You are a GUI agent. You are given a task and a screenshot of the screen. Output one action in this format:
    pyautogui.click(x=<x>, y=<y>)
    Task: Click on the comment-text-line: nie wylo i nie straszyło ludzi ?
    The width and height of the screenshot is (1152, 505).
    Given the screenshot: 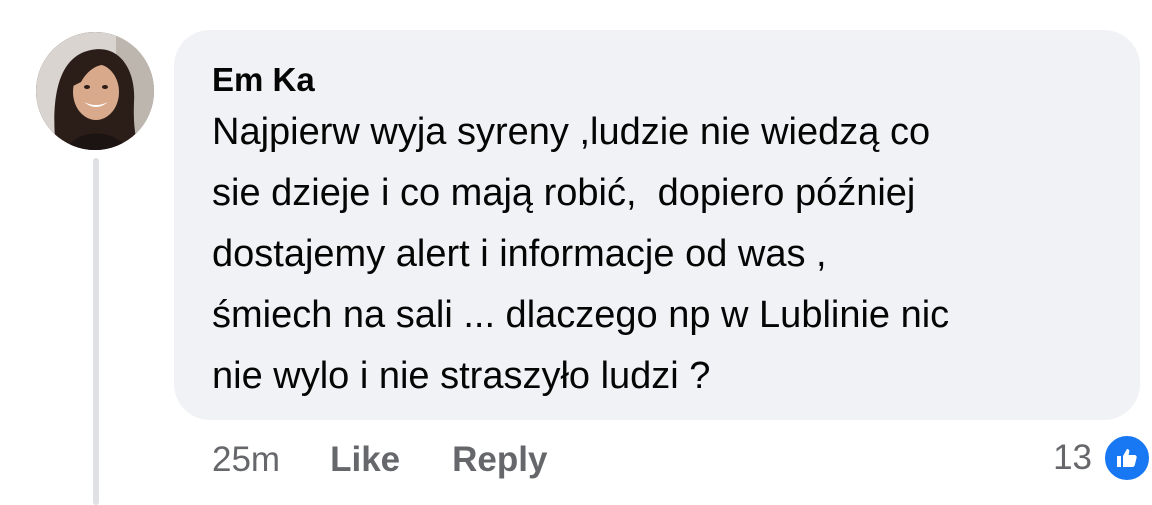 What is the action you would take?
    pyautogui.click(x=461, y=376)
    